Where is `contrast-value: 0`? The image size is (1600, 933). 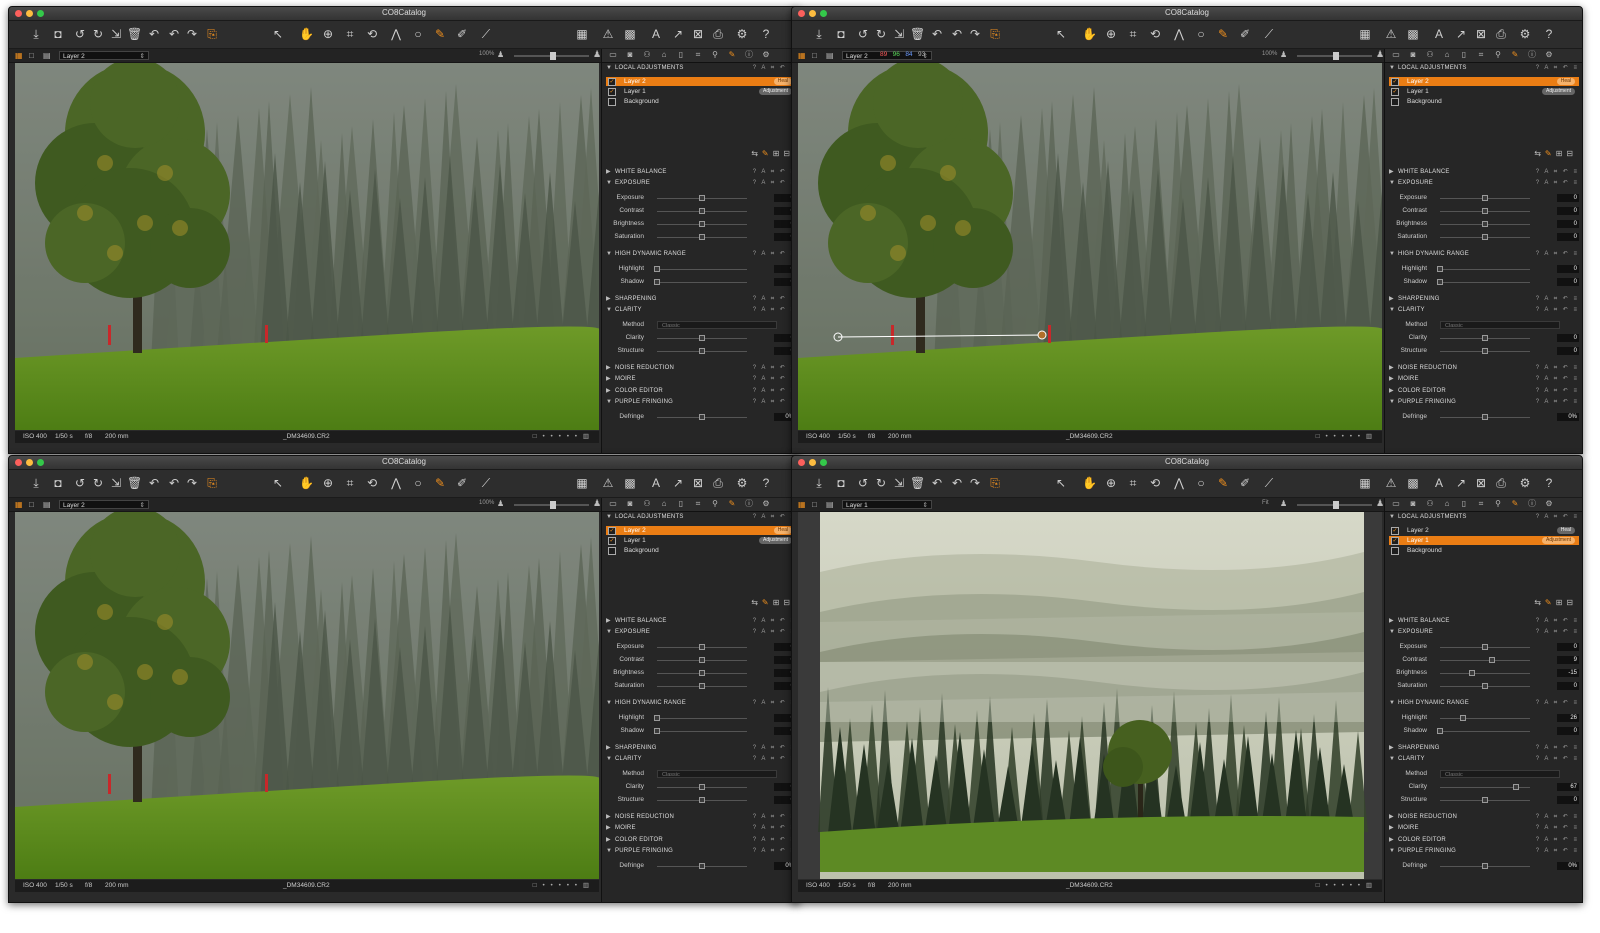 contrast-value: 0 is located at coordinates (1568, 211).